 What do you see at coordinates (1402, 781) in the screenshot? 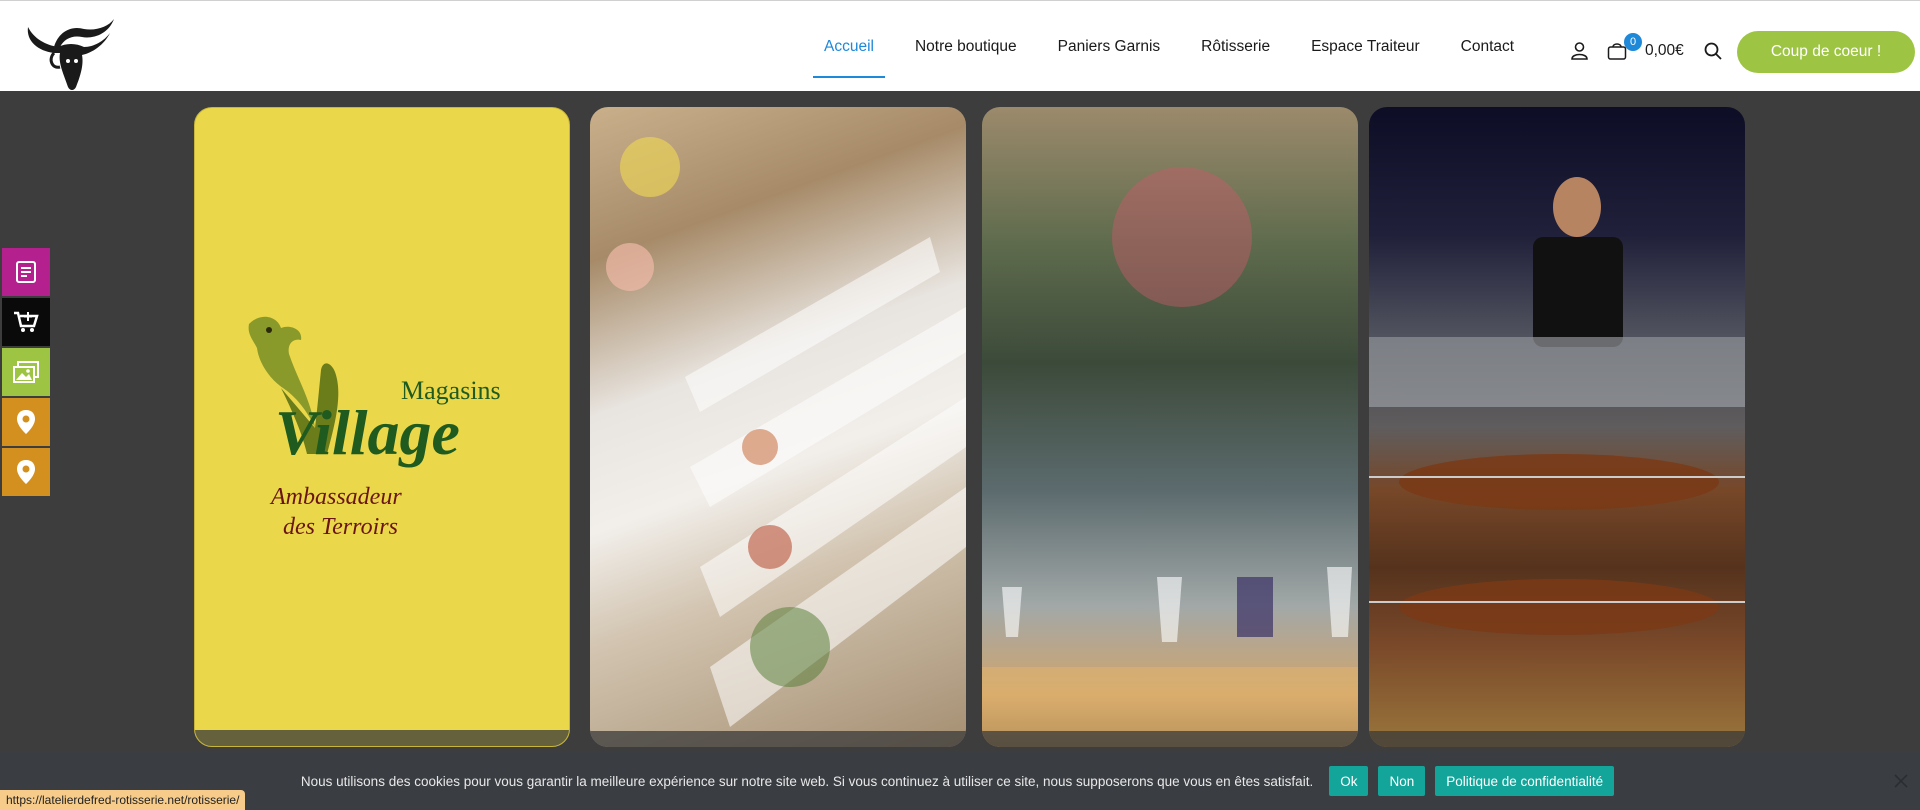
I see `cookie-non-button: Non` at bounding box center [1402, 781].